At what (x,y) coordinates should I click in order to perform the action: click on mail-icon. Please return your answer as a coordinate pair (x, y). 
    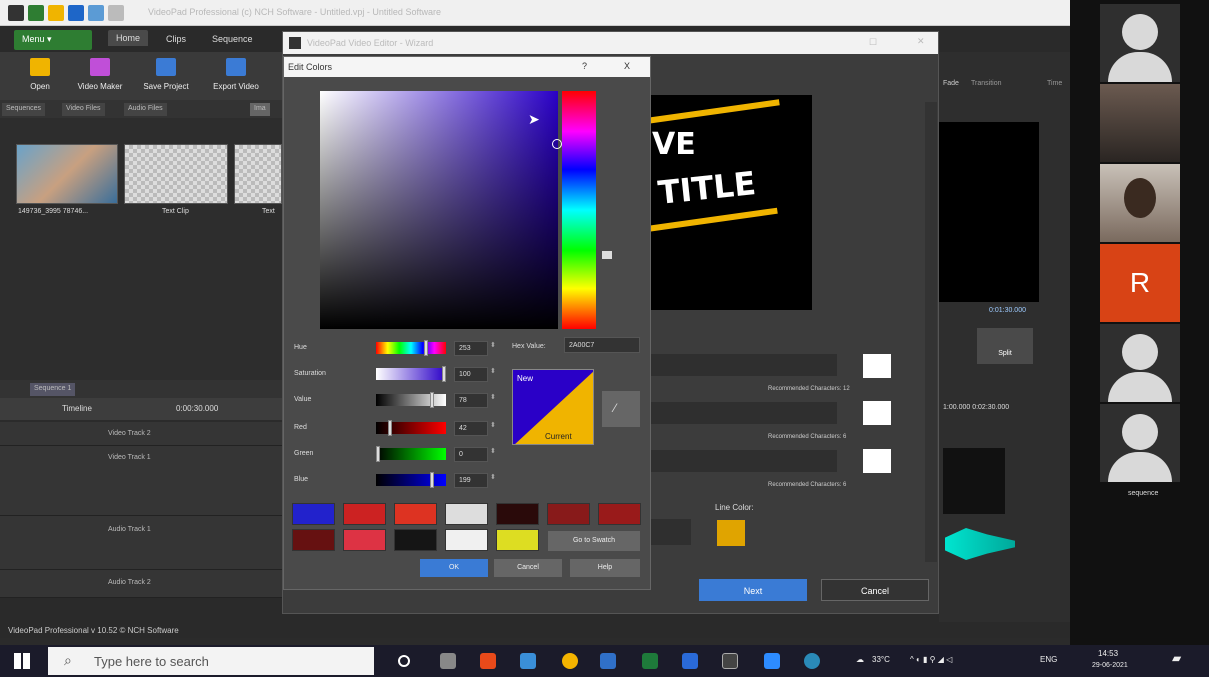
    Looking at the image, I should click on (690, 661).